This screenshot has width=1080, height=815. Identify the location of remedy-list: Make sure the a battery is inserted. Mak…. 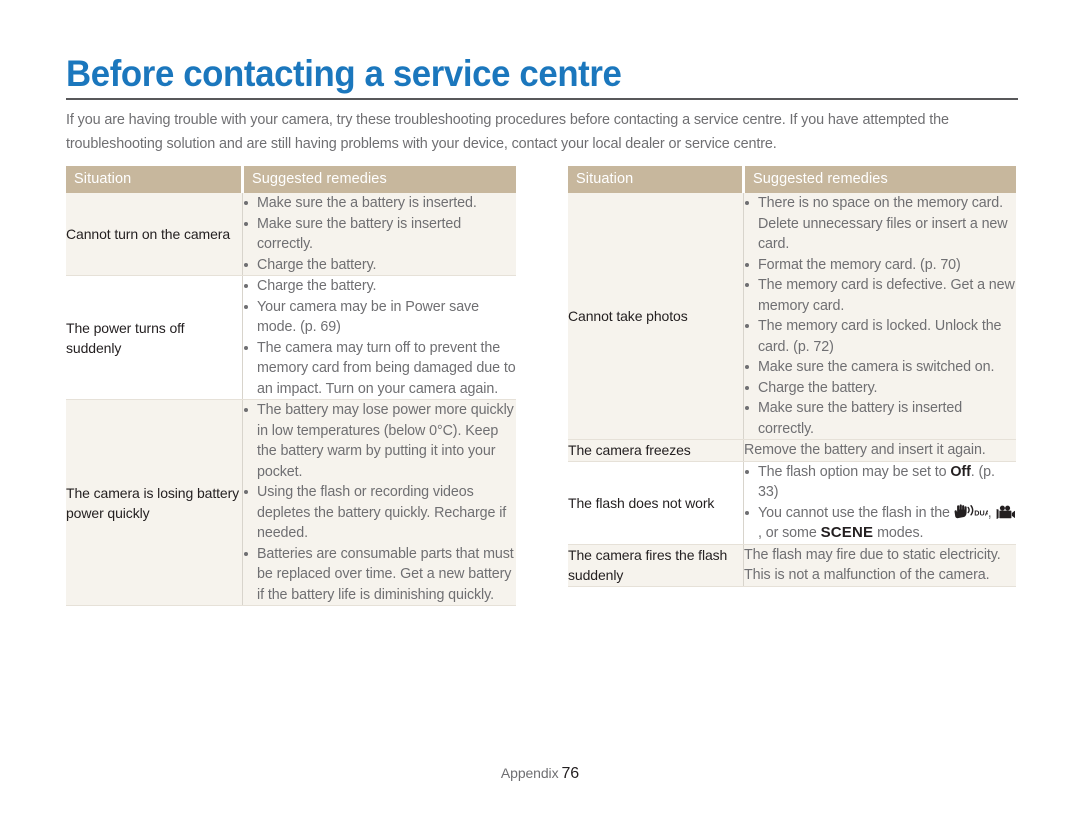
(379, 234).